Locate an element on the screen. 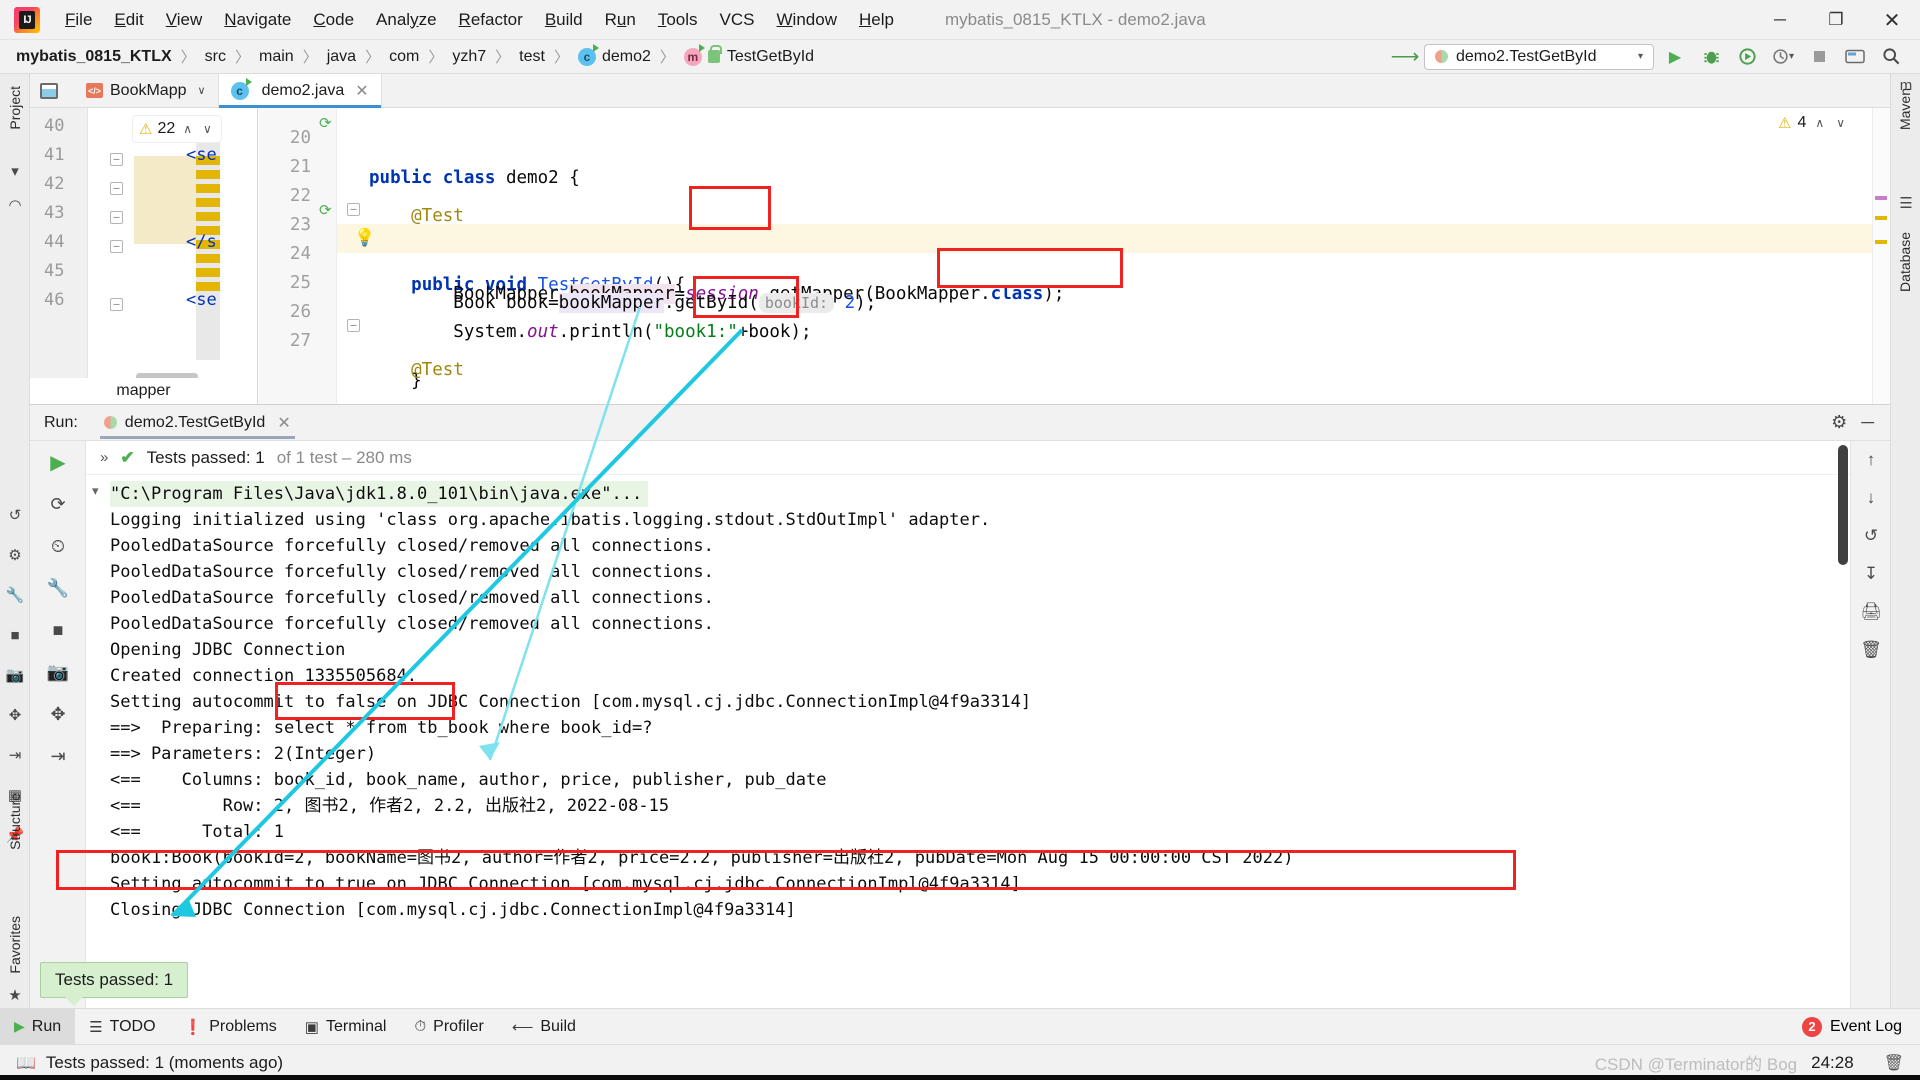 The height and width of the screenshot is (1080, 1920). test-settings-button: 🔧 is located at coordinates (58, 588).